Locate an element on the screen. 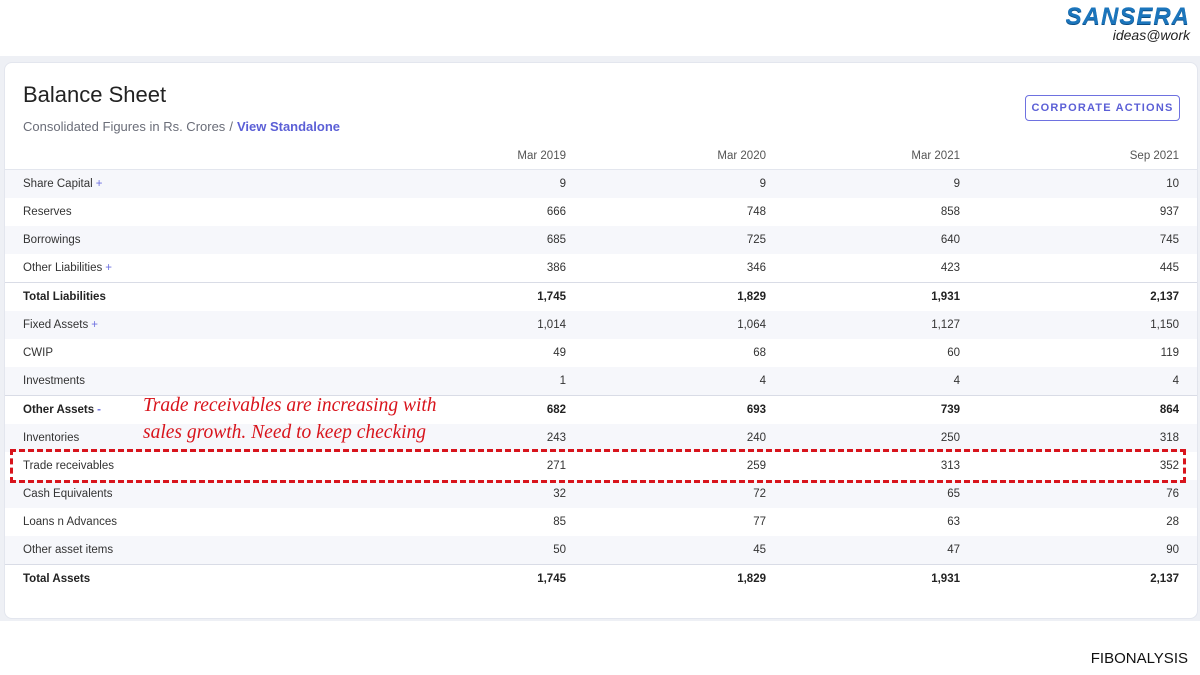 This screenshot has width=1200, height=675. cell: 748 is located at coordinates (756, 212).